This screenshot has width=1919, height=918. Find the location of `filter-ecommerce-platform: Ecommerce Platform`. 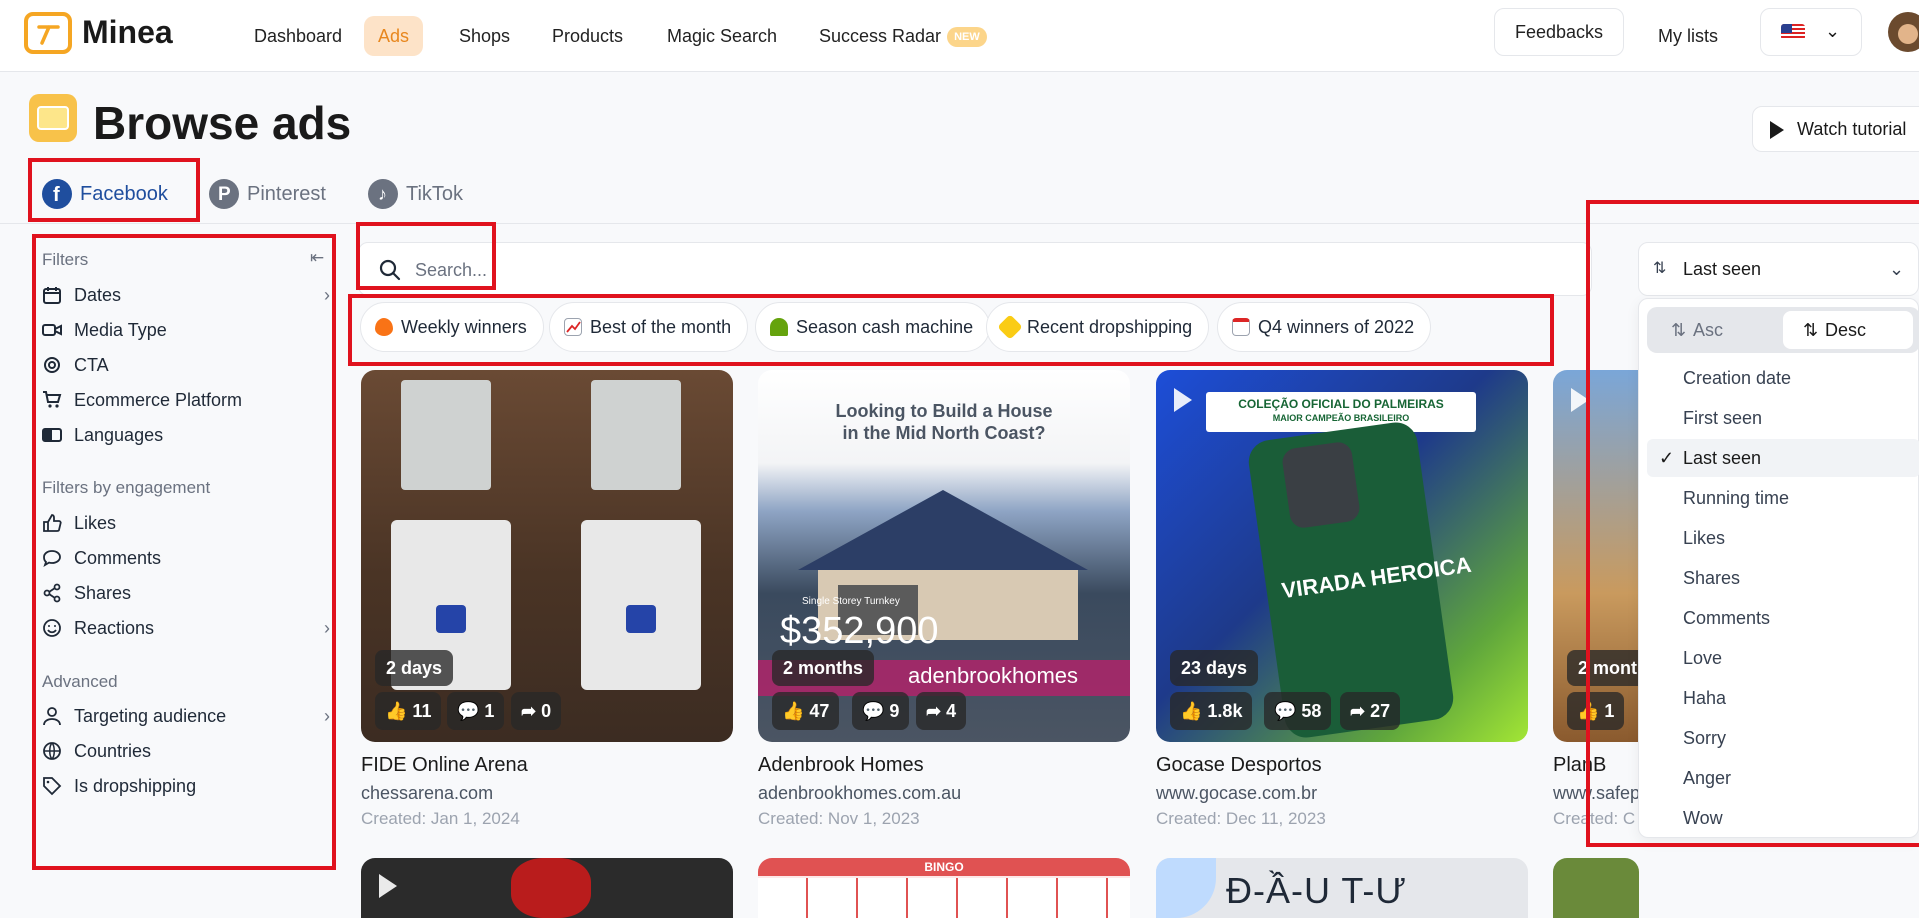

filter-ecommerce-platform: Ecommerce Platform is located at coordinates (142, 400).